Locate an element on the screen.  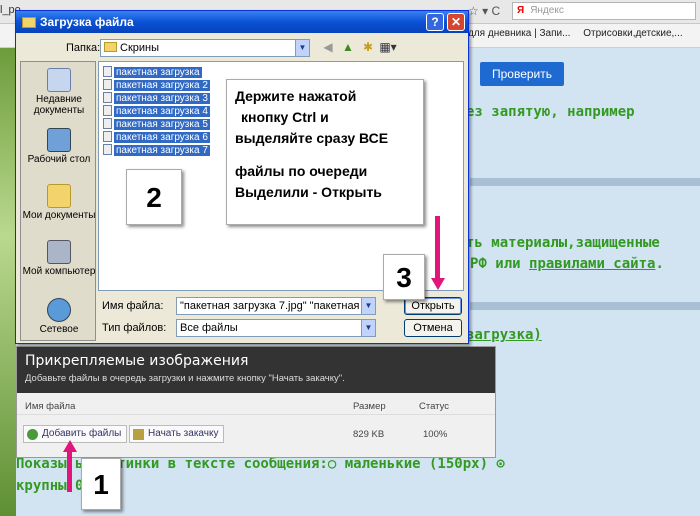
nav-buttons: ☆ ▾ C is located at coordinates (484, 11).